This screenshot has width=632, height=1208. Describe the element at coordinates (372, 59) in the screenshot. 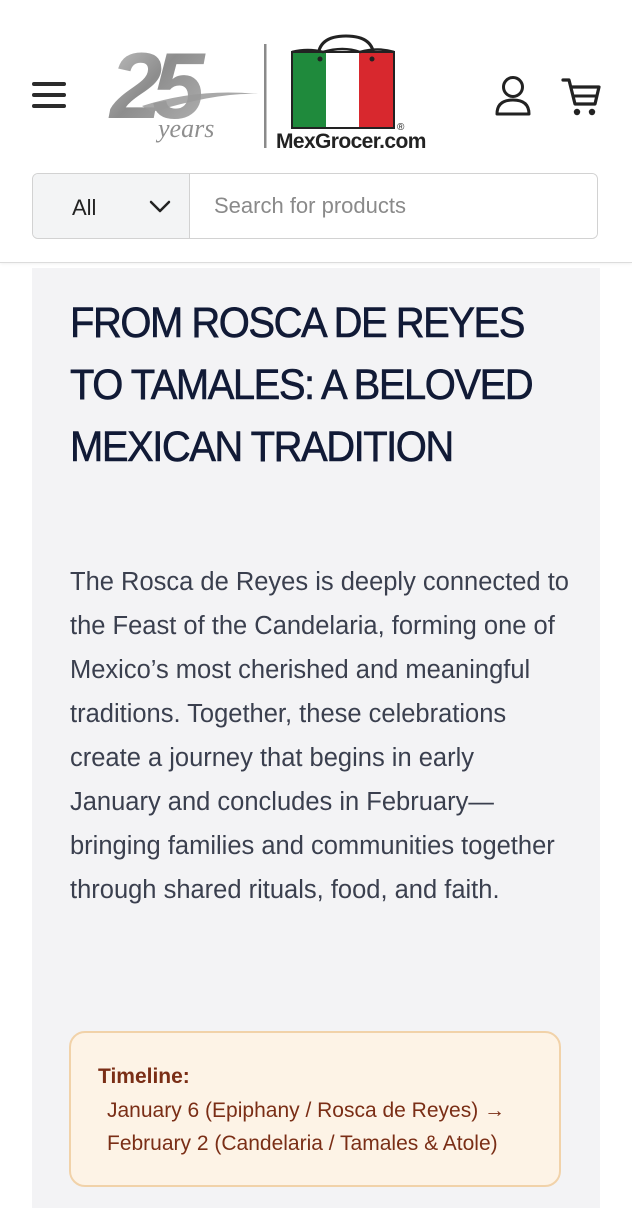

I see `bag-ring-right` at that location.